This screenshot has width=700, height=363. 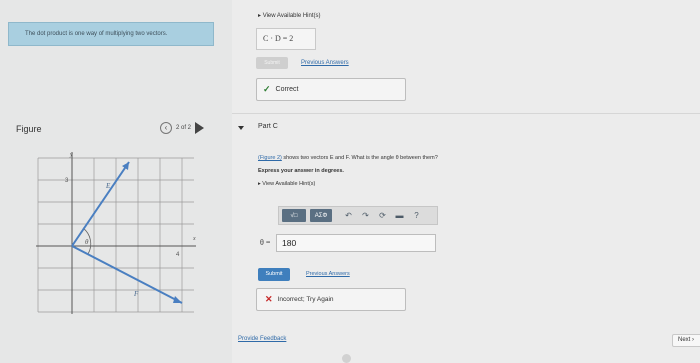 I want to click on reset-icon: ⟳, so click(x=382, y=215).